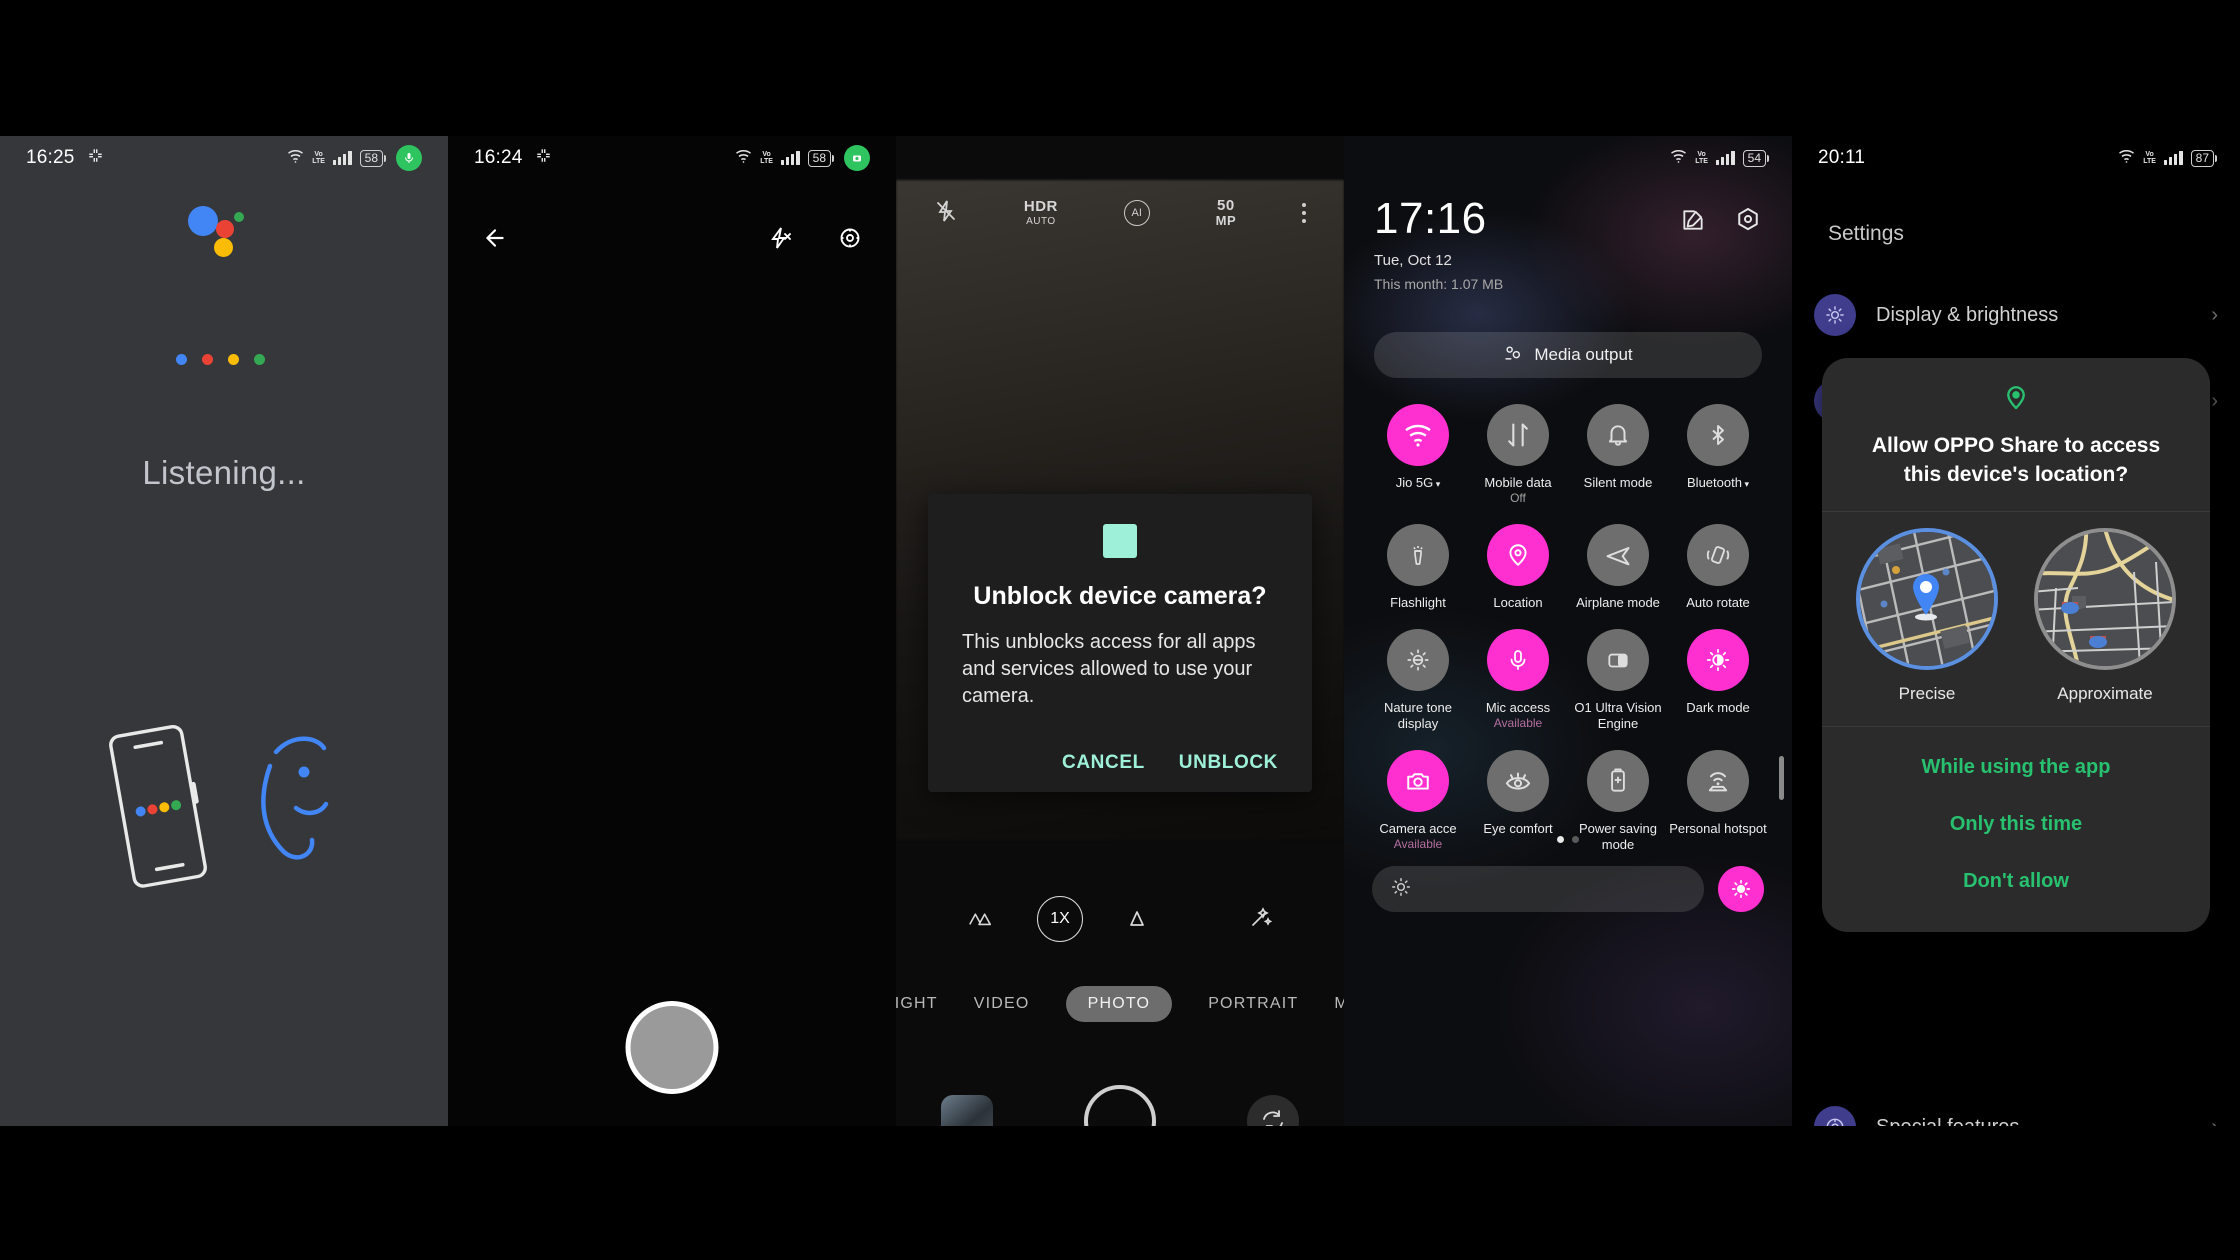 The height and width of the screenshot is (1260, 2240). Describe the element at coordinates (498, 157) in the screenshot. I see `status-time: 16:24` at that location.